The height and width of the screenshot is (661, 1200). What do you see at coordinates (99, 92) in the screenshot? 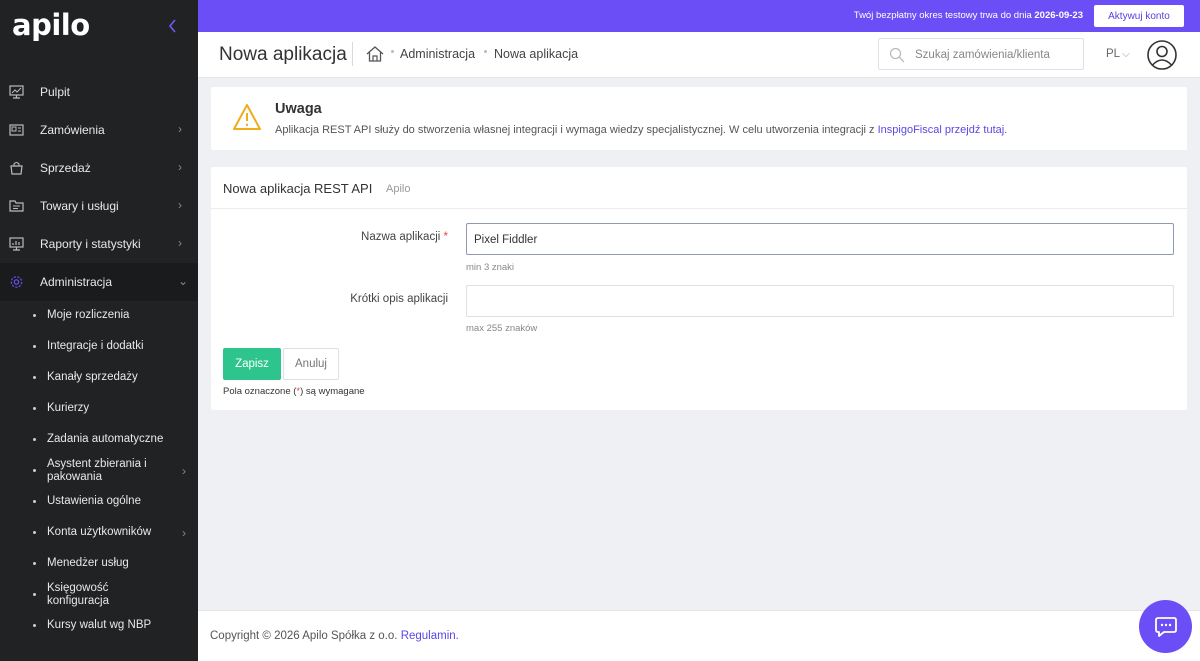
I see `sidebar-item-pulpit: Pulpit` at bounding box center [99, 92].